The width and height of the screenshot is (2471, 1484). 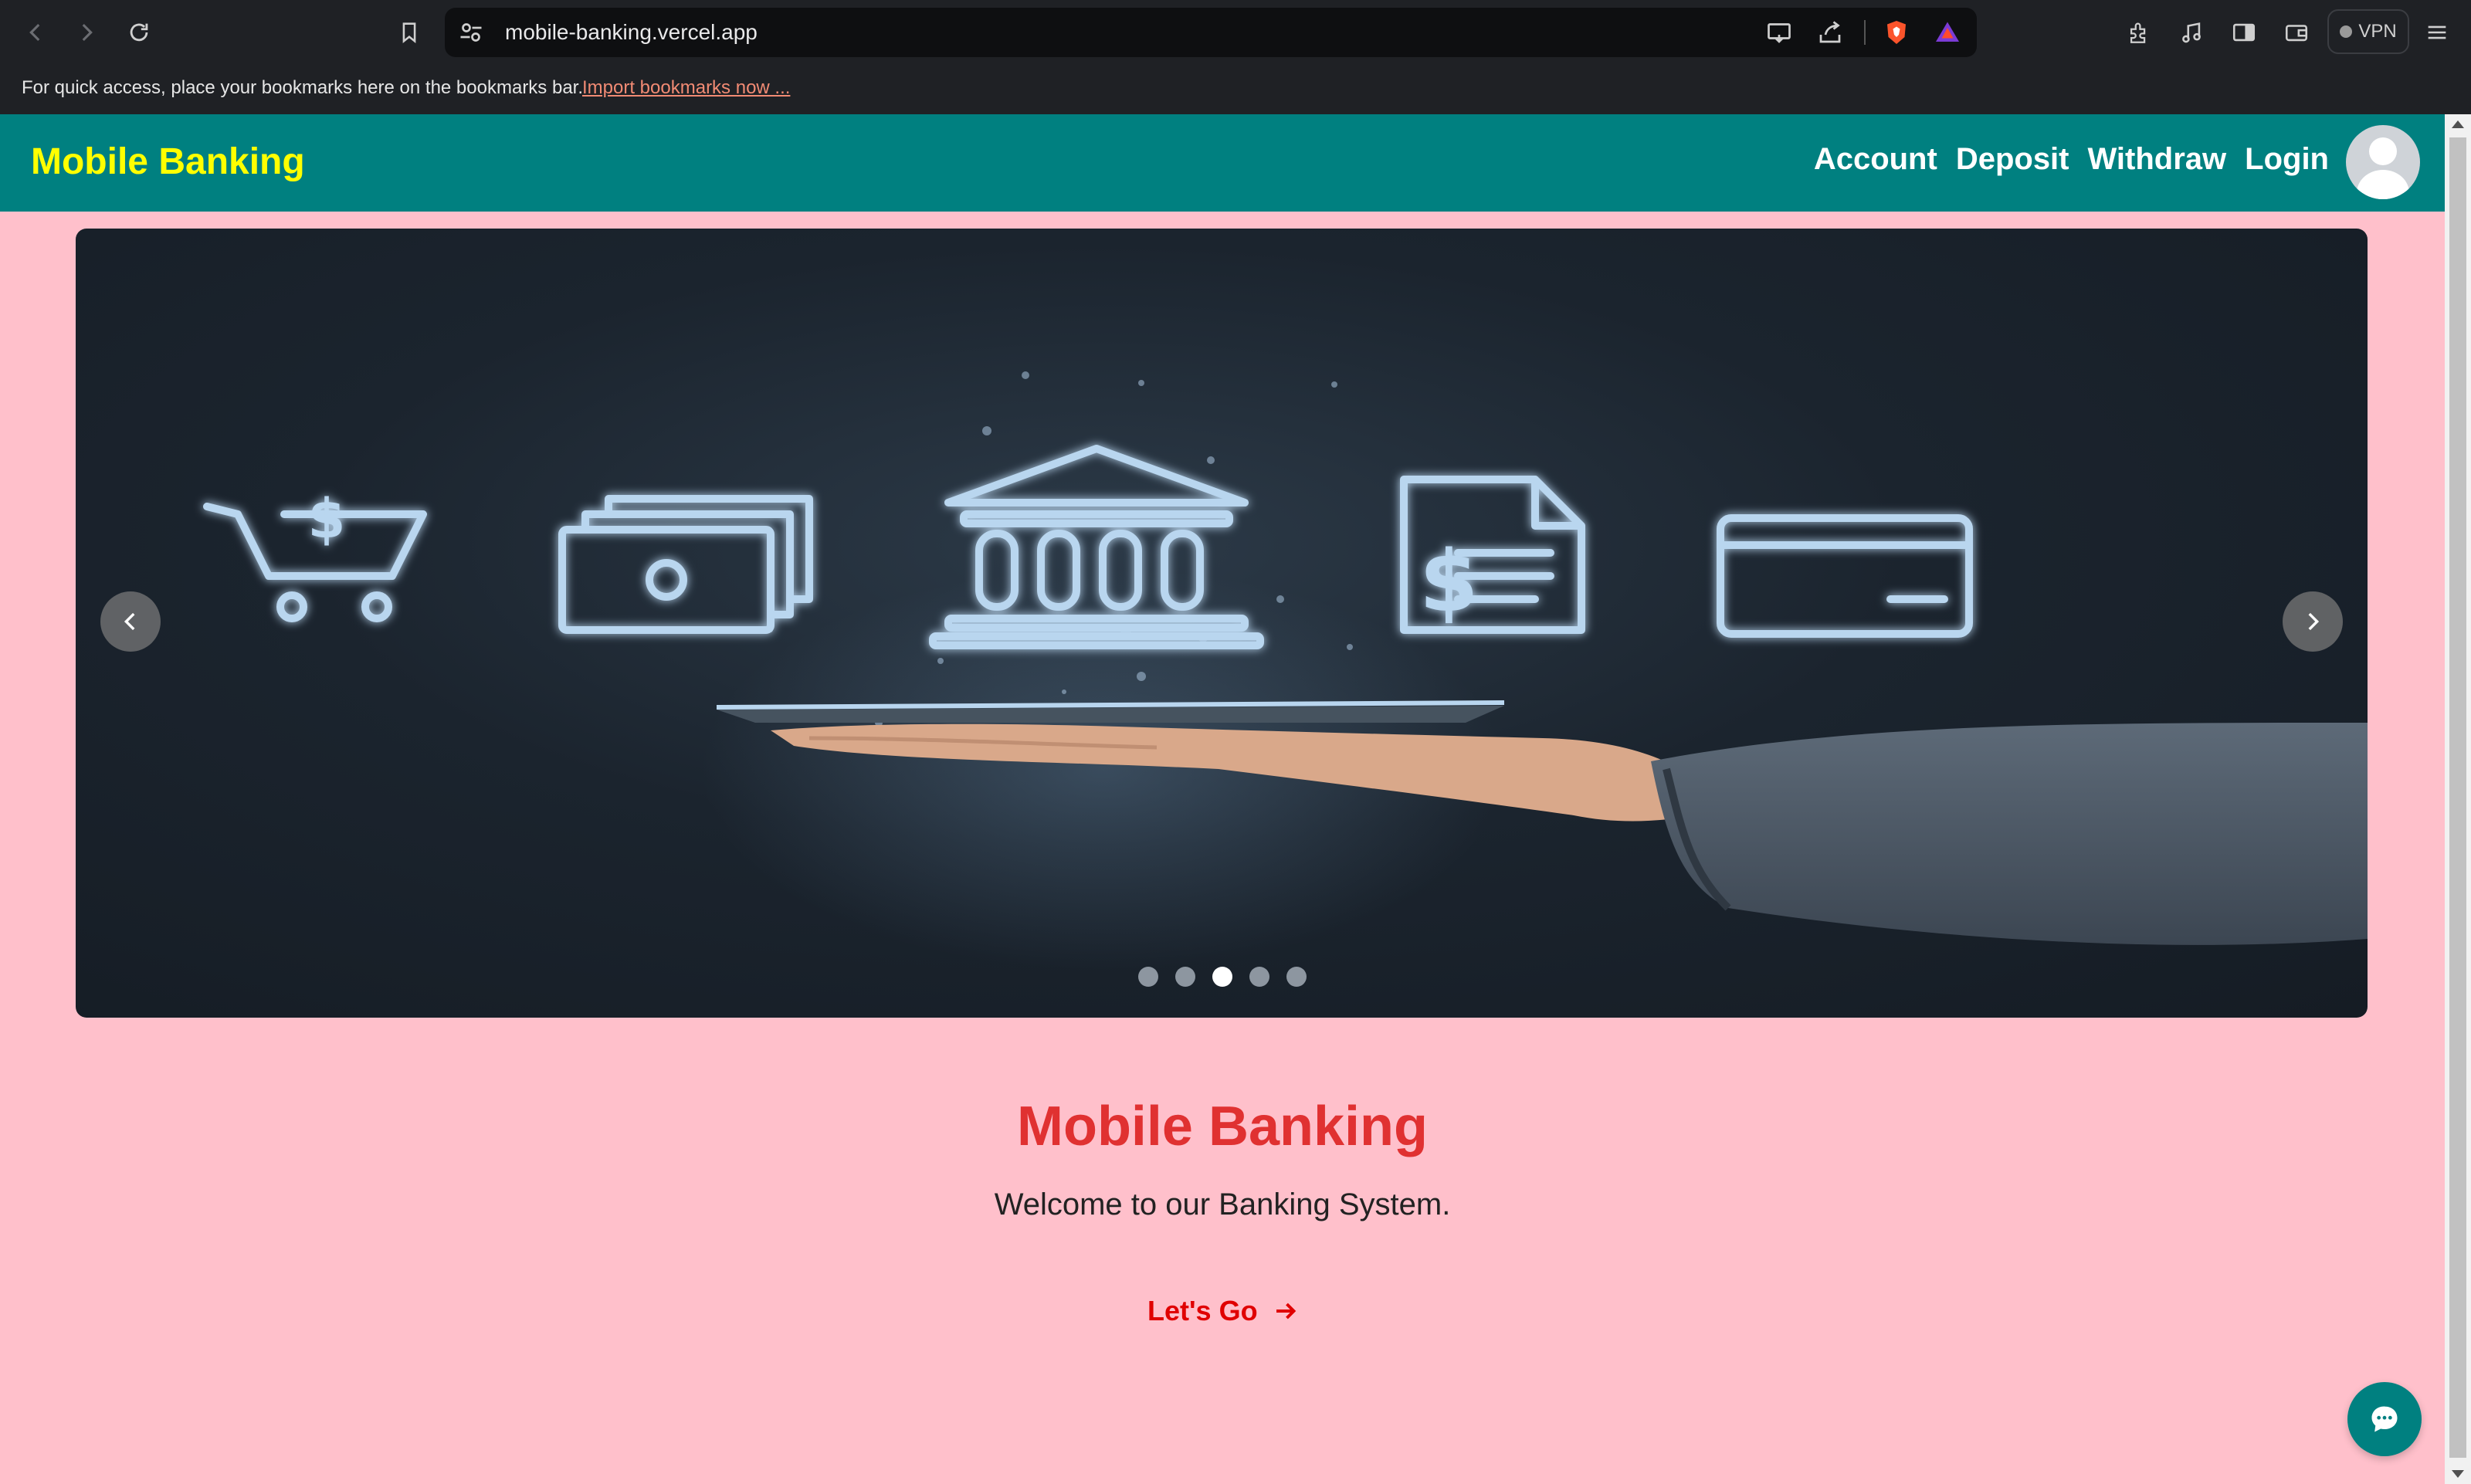 What do you see at coordinates (2244, 32) in the screenshot?
I see `sidebar-icon` at bounding box center [2244, 32].